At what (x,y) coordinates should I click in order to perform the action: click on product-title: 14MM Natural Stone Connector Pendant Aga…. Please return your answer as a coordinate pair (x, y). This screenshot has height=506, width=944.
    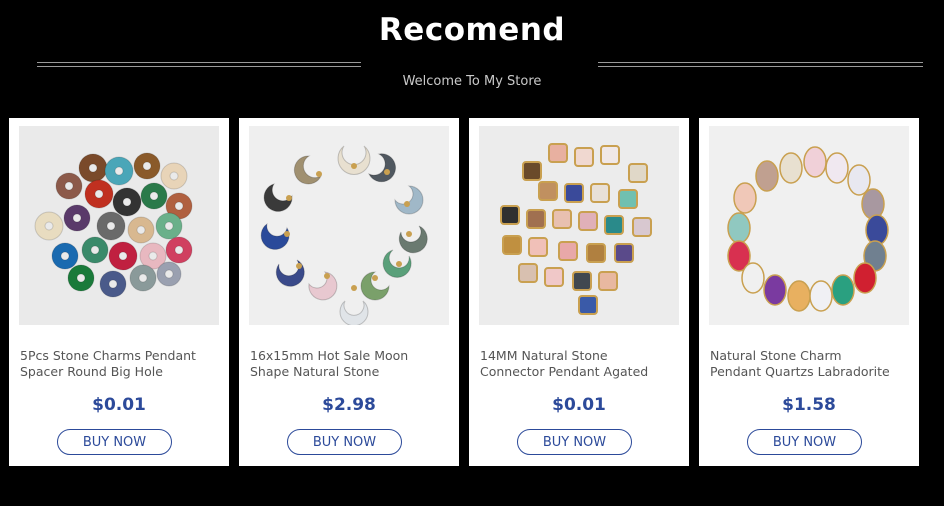
    Looking at the image, I should click on (580, 364).